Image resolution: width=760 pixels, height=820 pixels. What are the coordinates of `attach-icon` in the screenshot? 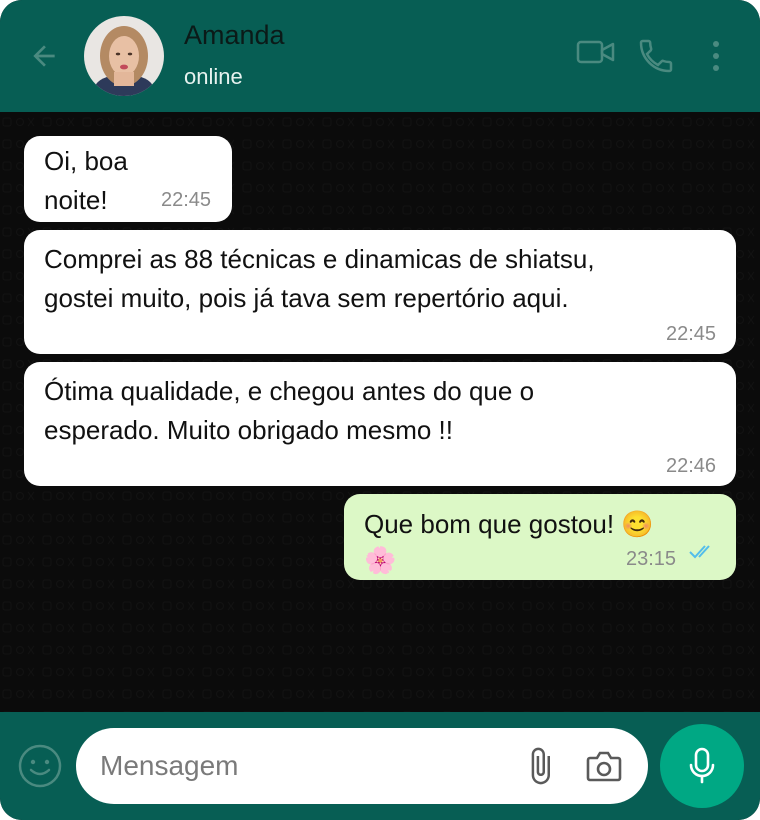 It's located at (540, 766).